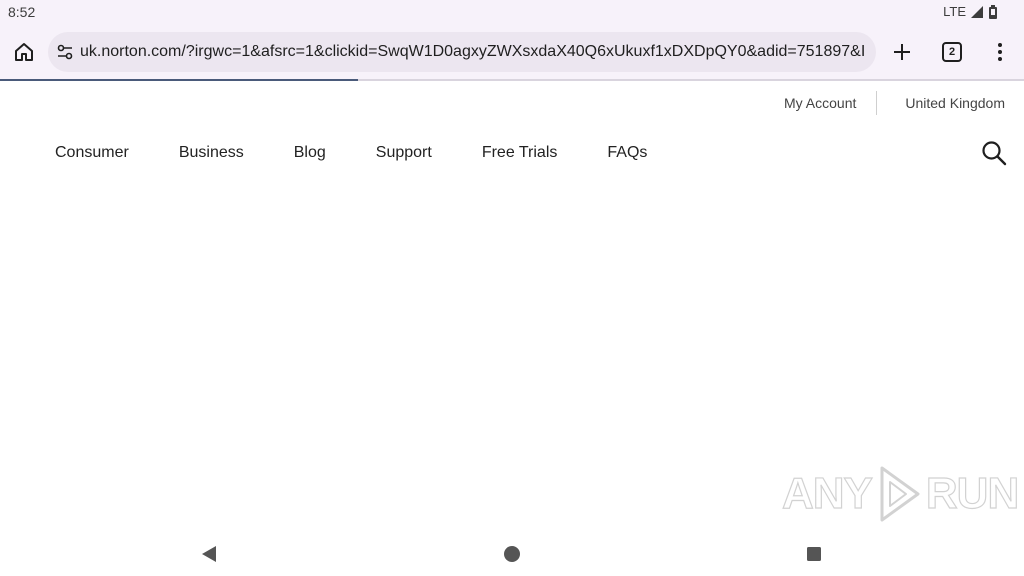 The height and width of the screenshot is (576, 1024). I want to click on watermark-text-left: ANY, so click(827, 493).